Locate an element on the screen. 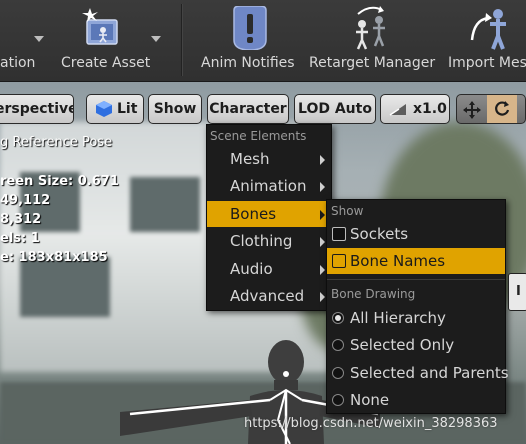  selected-and-parents-radio is located at coordinates (338, 373).